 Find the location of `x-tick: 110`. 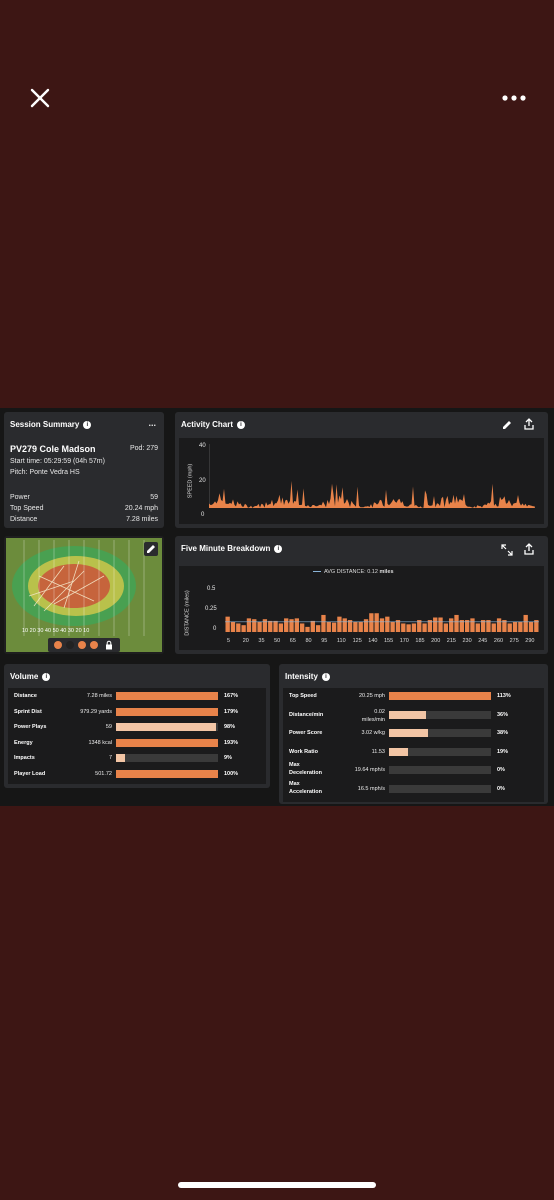

x-tick: 110 is located at coordinates (341, 641).